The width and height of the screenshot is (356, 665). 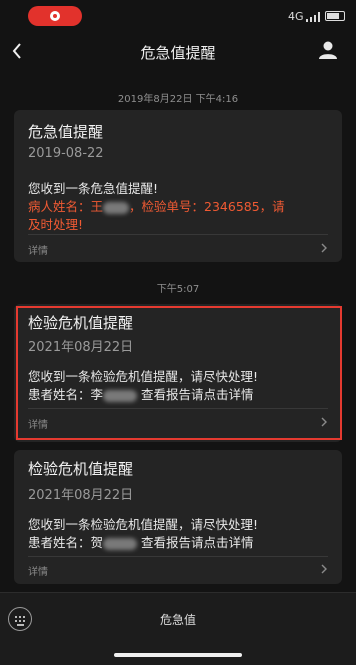 I want to click on profile-icon, so click(x=328, y=50).